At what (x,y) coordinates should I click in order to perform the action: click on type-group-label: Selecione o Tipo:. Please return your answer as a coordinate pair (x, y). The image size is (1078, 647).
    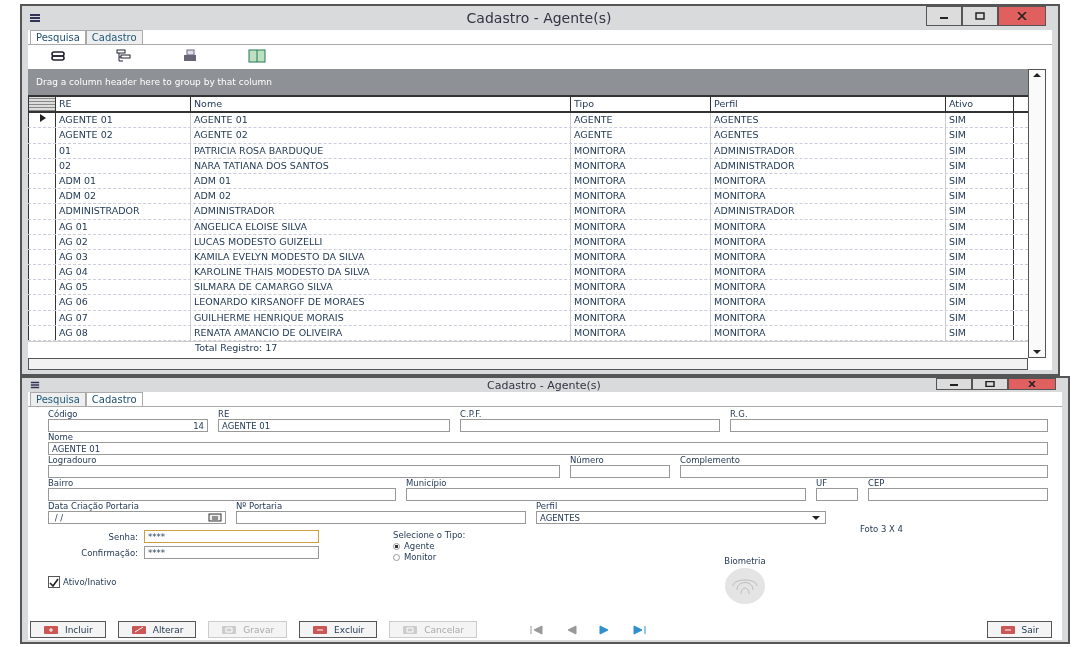
    Looking at the image, I should click on (430, 535).